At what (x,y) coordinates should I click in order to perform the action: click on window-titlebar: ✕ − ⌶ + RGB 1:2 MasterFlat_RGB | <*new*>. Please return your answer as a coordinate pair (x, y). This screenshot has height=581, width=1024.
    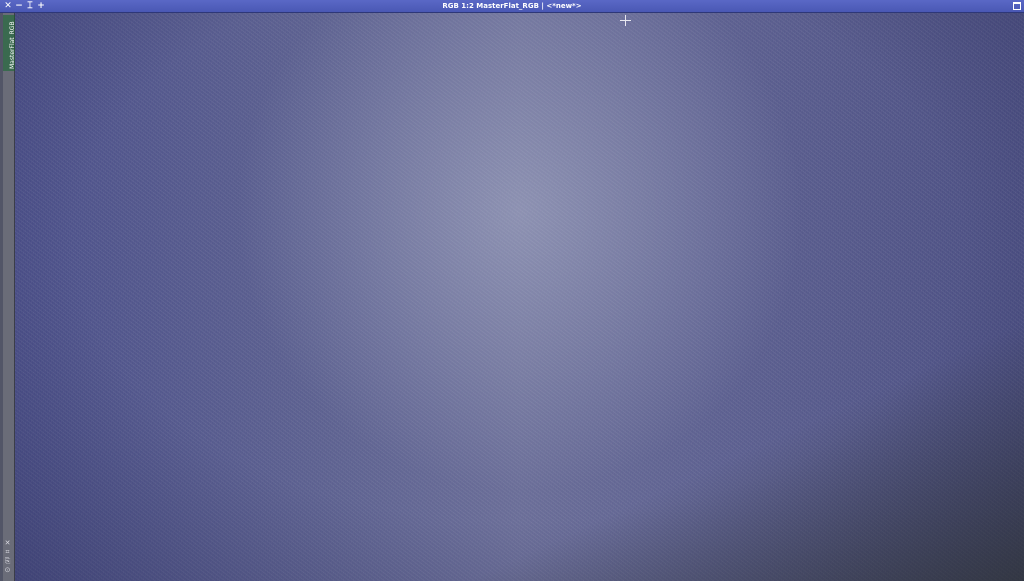
    Looking at the image, I should click on (512, 6).